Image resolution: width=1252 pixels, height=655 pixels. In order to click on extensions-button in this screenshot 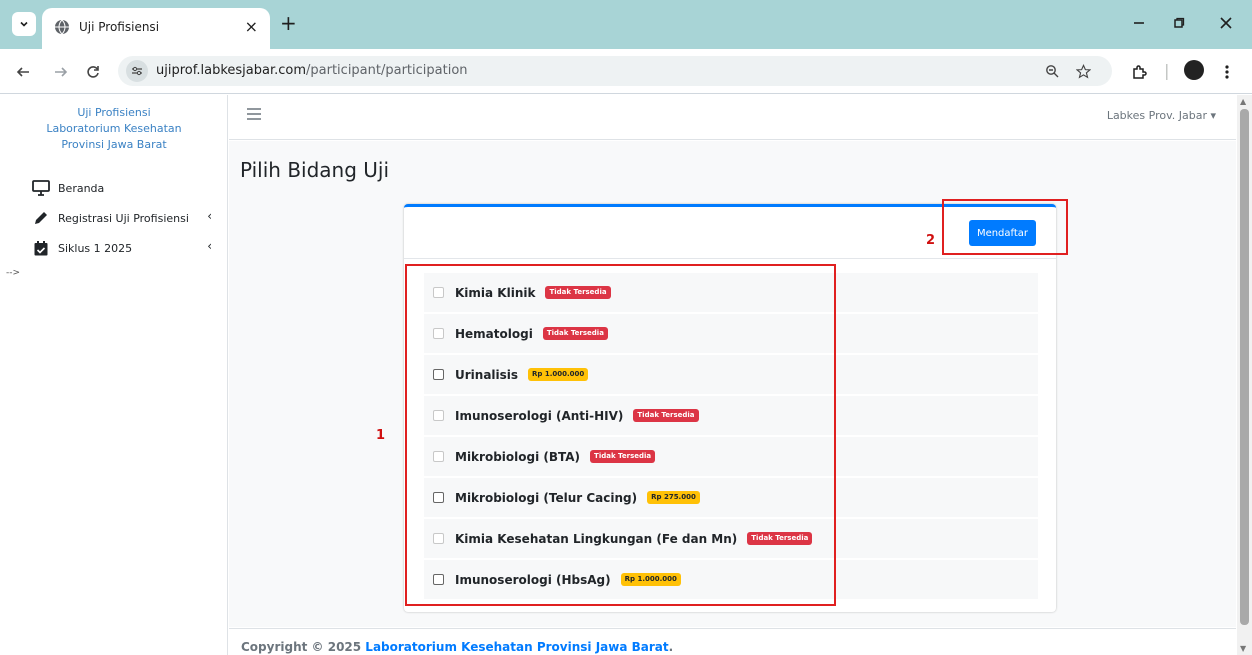, I will do `click(1139, 72)`.